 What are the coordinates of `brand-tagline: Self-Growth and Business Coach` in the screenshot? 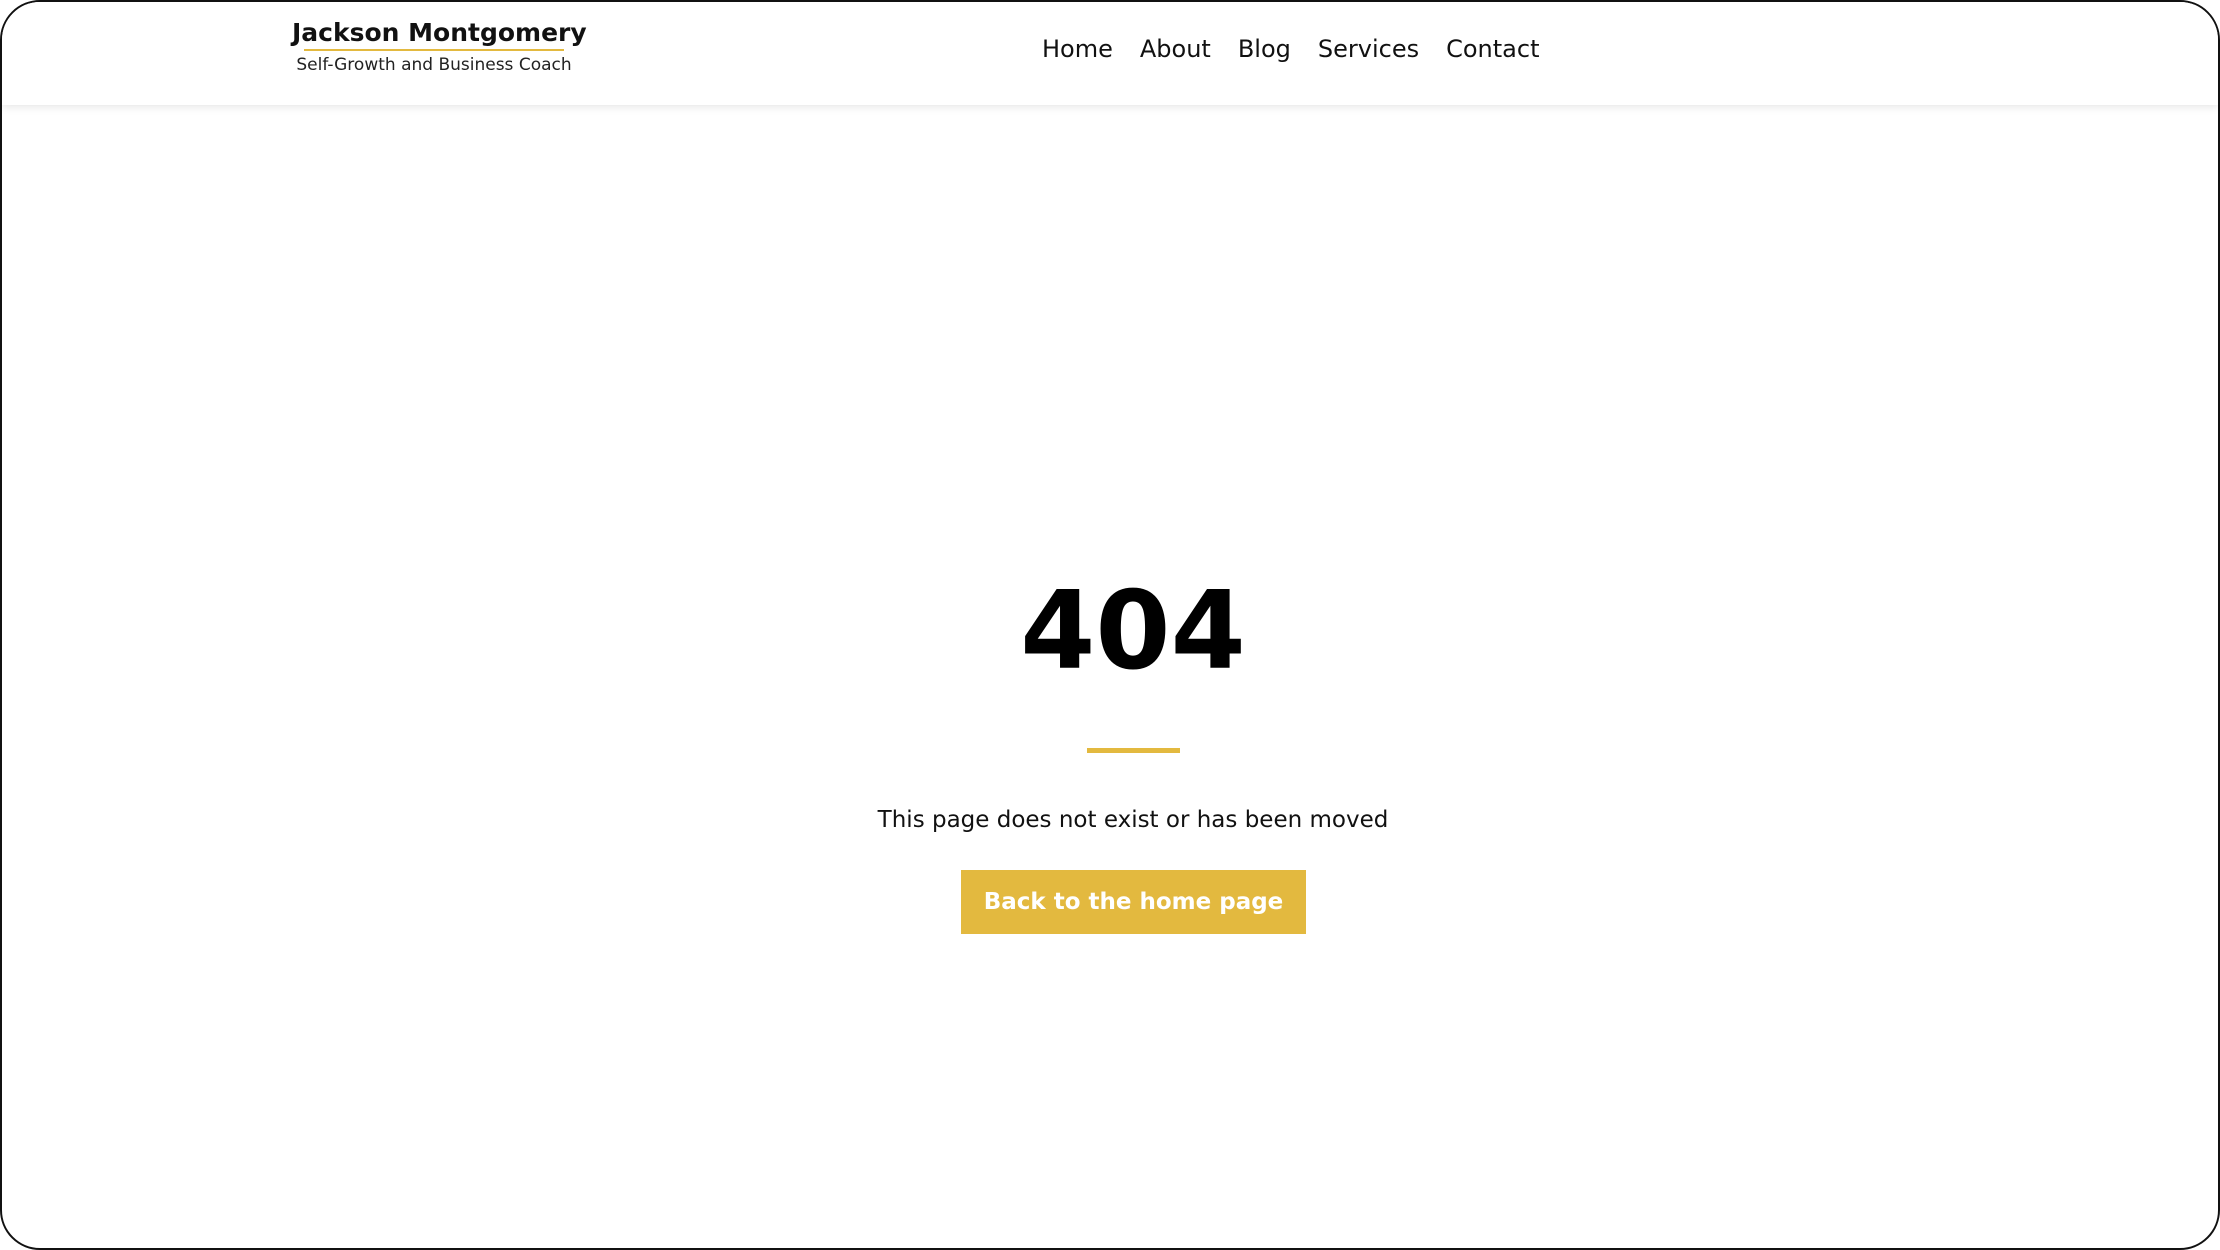 It's located at (434, 65).